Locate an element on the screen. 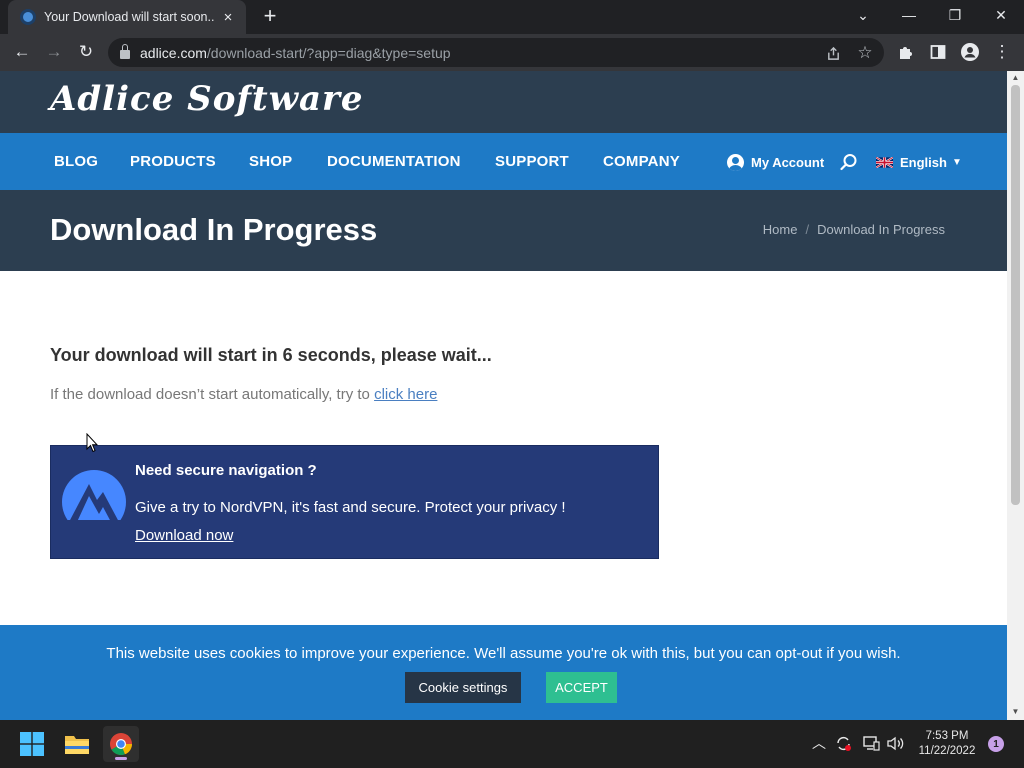 The width and height of the screenshot is (1024, 768). folder-icon is located at coordinates (77, 745).